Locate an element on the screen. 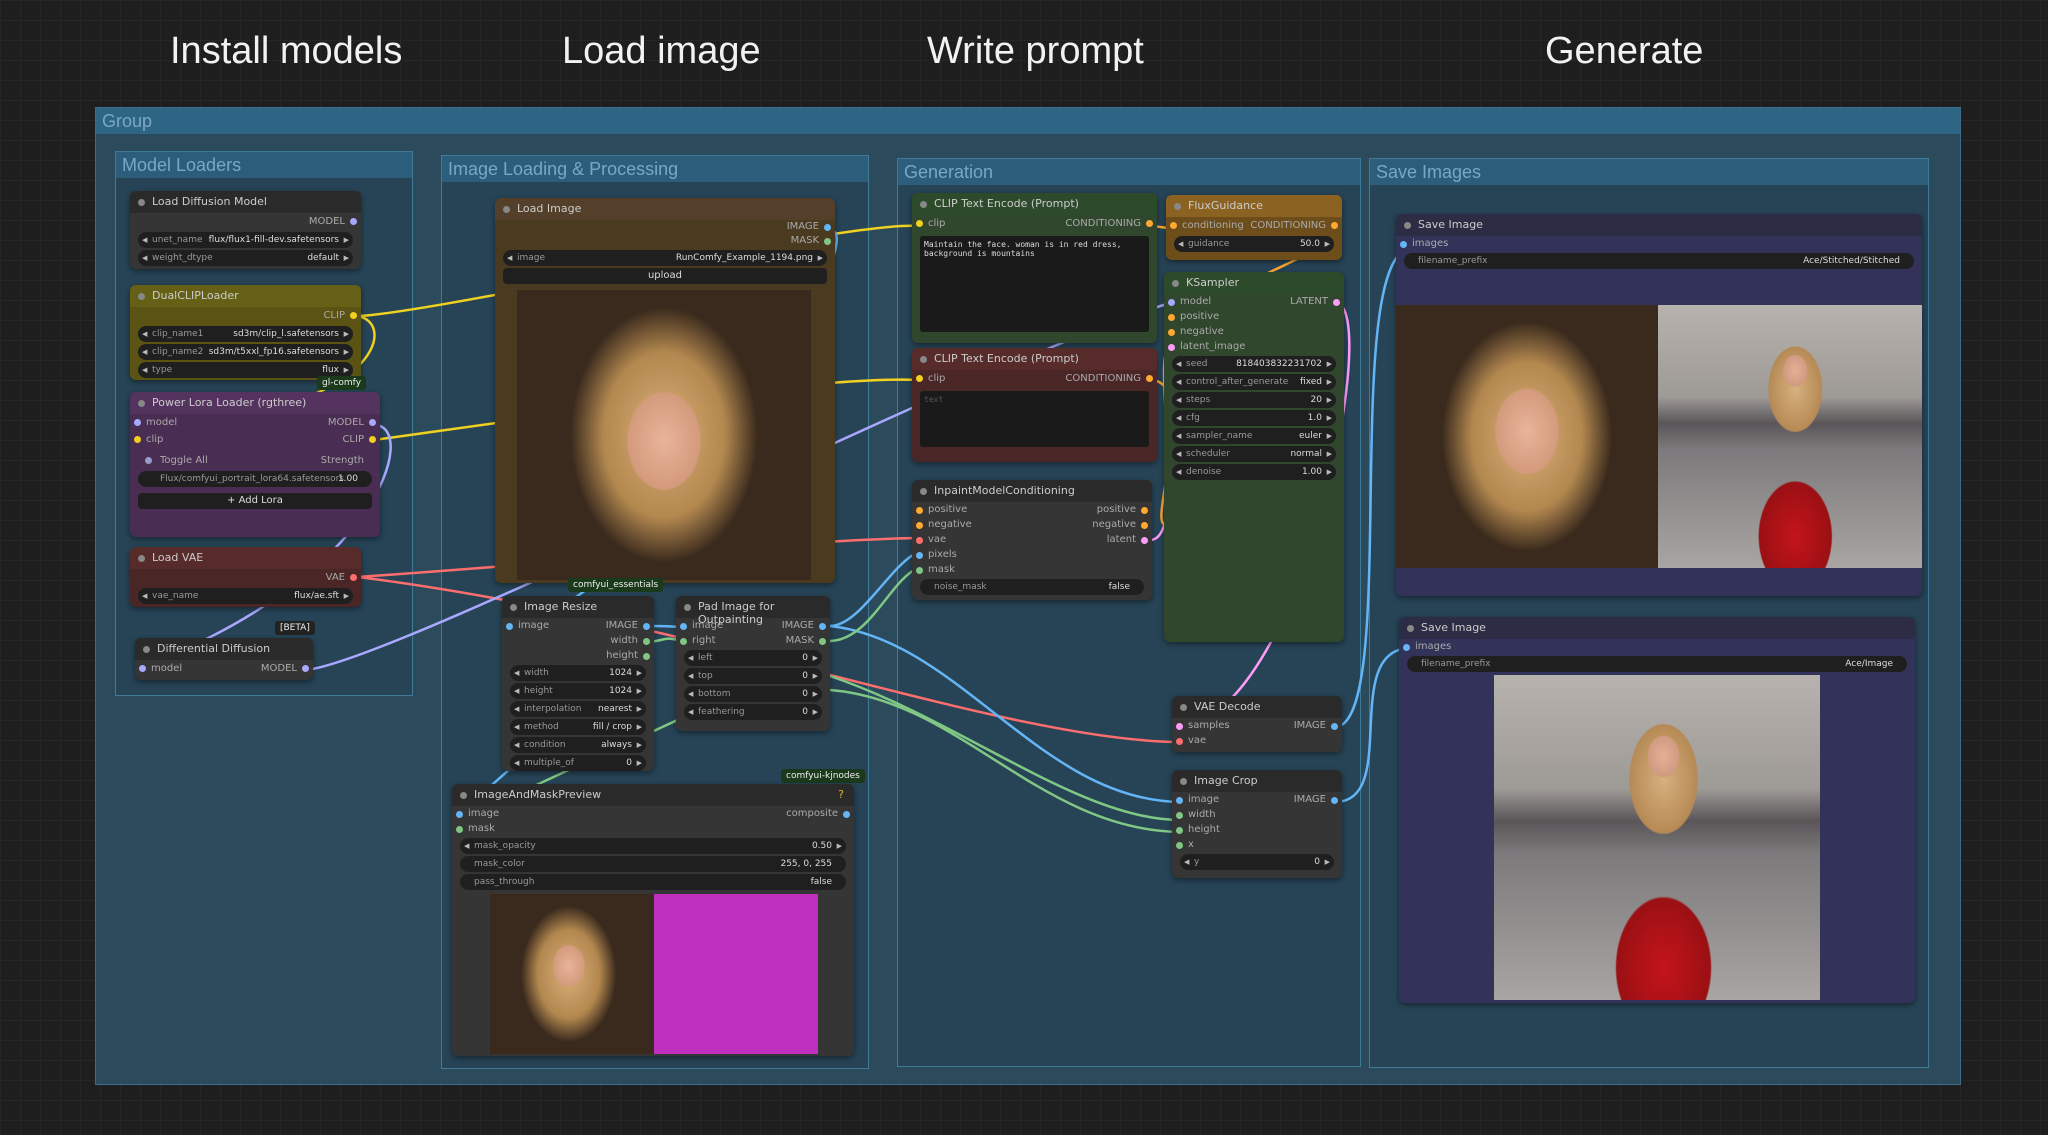 The image size is (2048, 1135). input-socket-conditioning is located at coordinates (1173, 225).